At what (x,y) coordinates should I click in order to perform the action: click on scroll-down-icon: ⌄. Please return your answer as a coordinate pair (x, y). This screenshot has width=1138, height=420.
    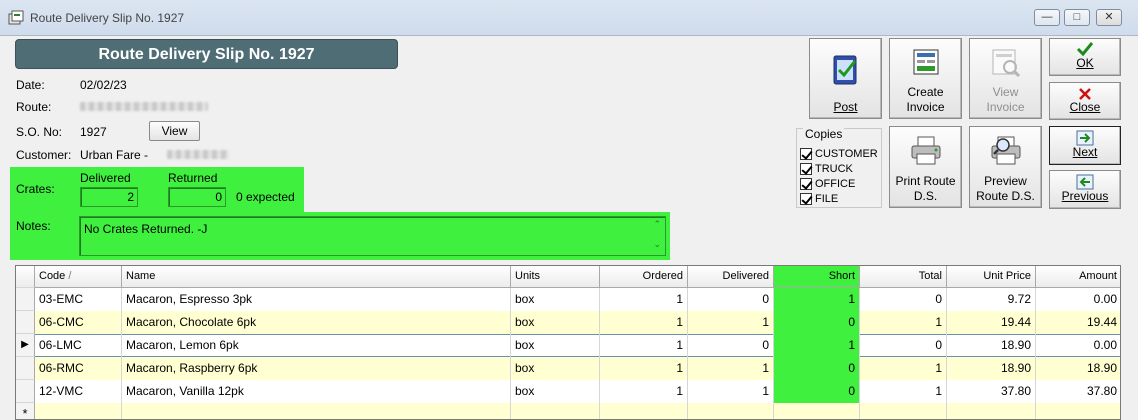
    Looking at the image, I should click on (657, 244).